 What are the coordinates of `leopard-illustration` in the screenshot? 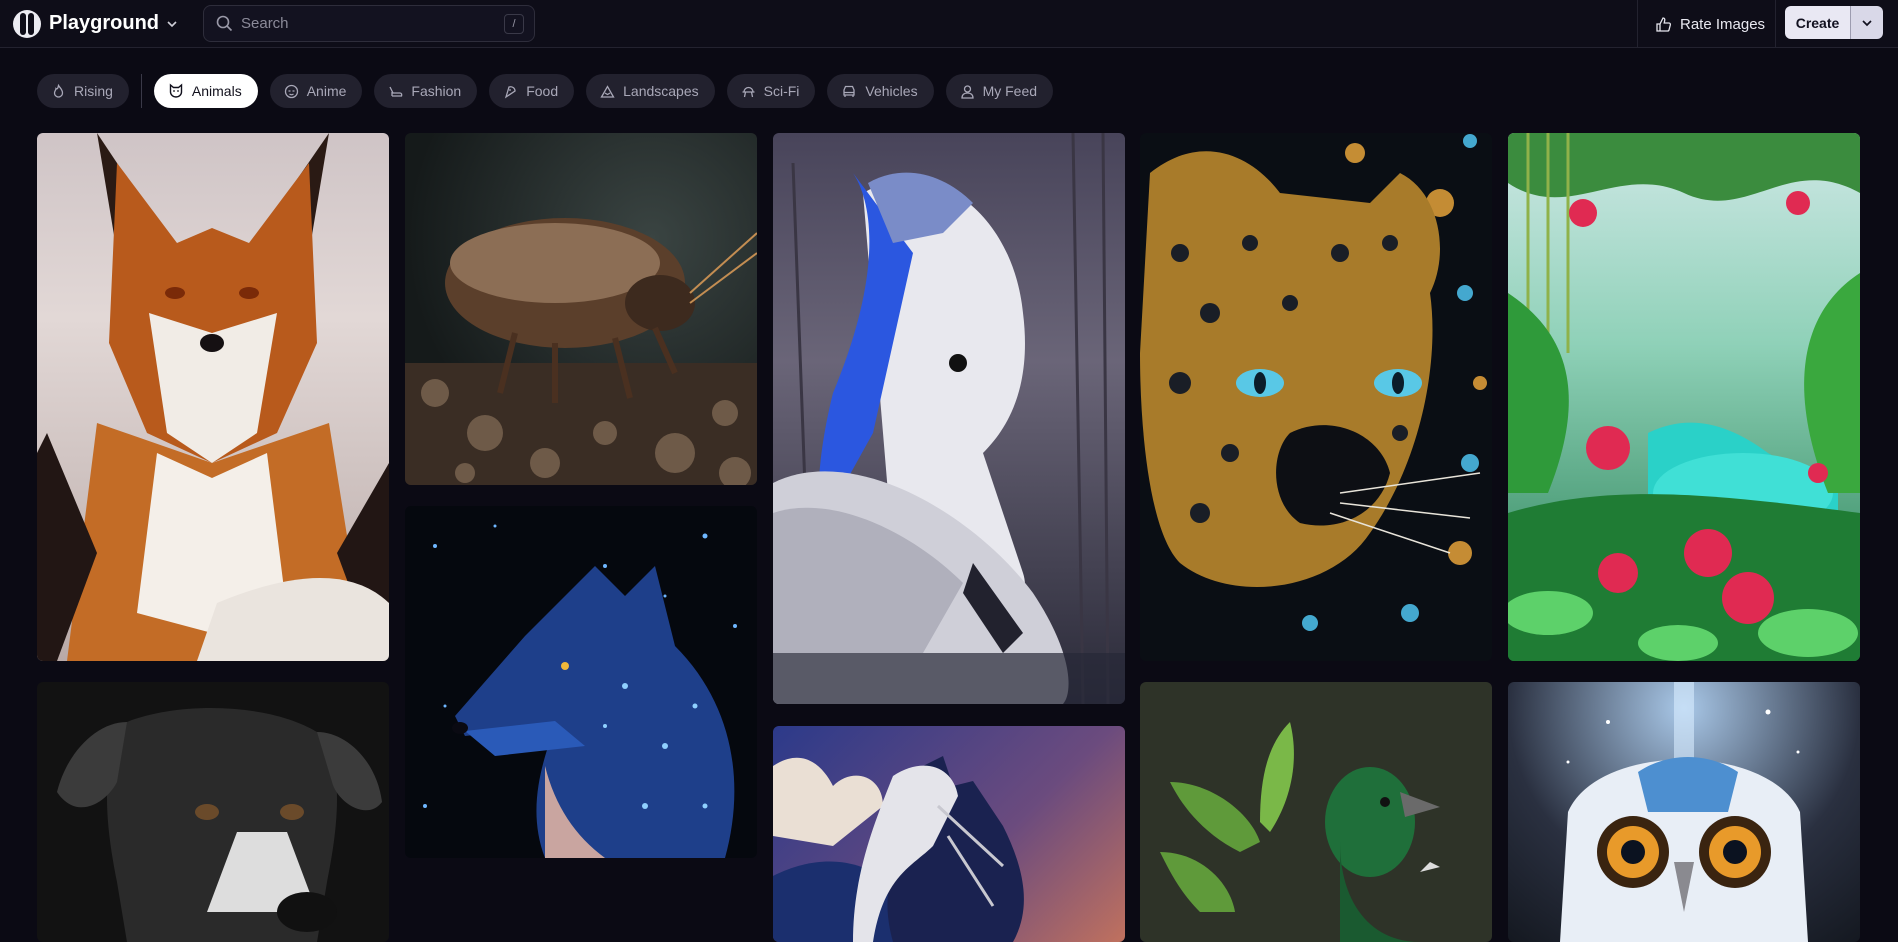 It's located at (1313, 382).